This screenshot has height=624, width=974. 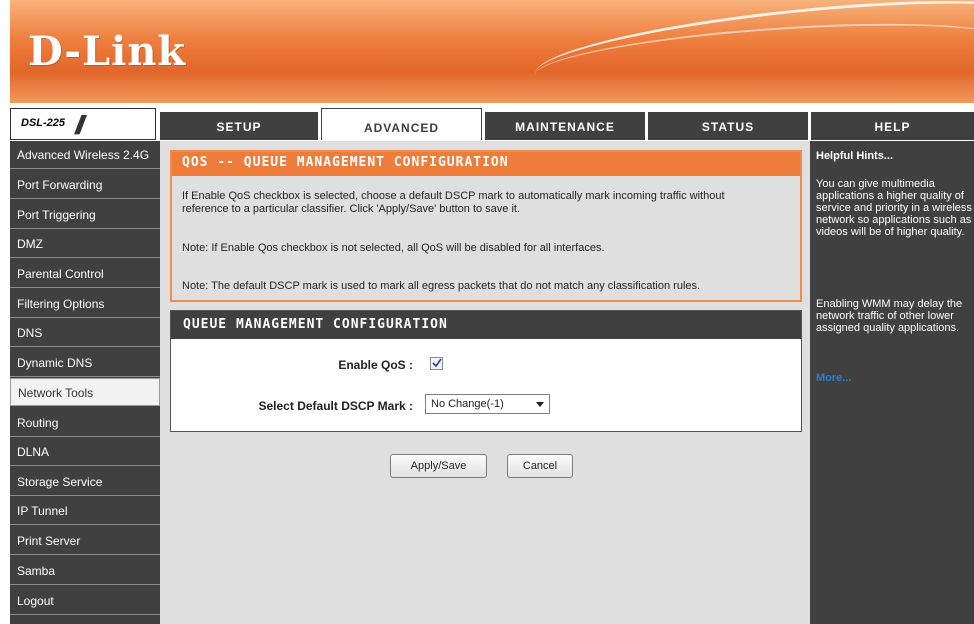 What do you see at coordinates (85, 392) in the screenshot?
I see `sidebar-item-network-tools: Network Tools` at bounding box center [85, 392].